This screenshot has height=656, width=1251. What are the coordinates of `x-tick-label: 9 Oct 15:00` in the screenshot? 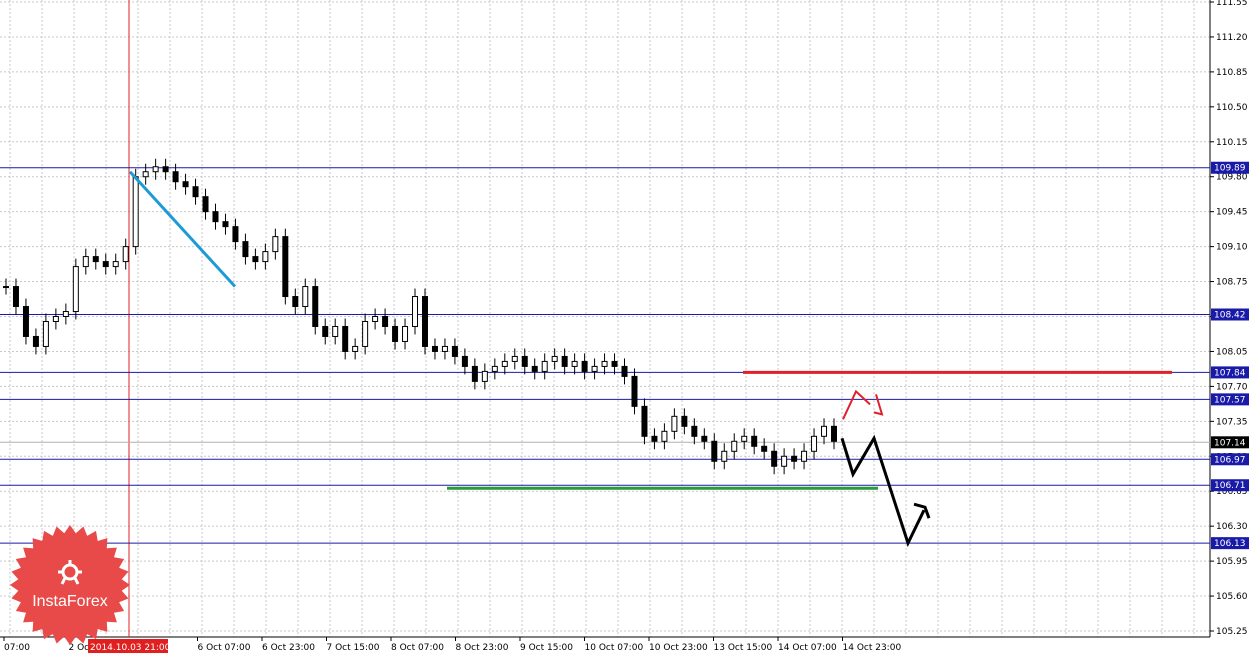 It's located at (546, 648).